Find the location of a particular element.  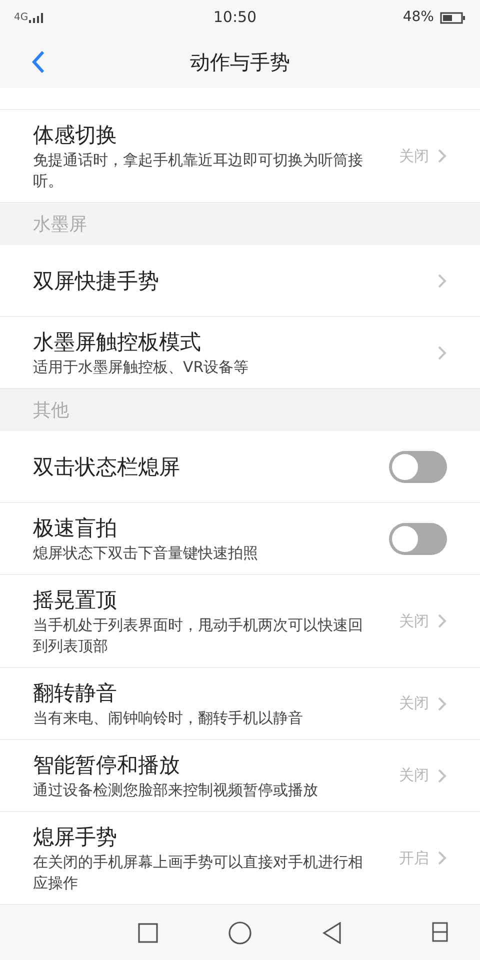

setting-description: 适用于水墨屏触控板、VR设备等 is located at coordinates (141, 367).